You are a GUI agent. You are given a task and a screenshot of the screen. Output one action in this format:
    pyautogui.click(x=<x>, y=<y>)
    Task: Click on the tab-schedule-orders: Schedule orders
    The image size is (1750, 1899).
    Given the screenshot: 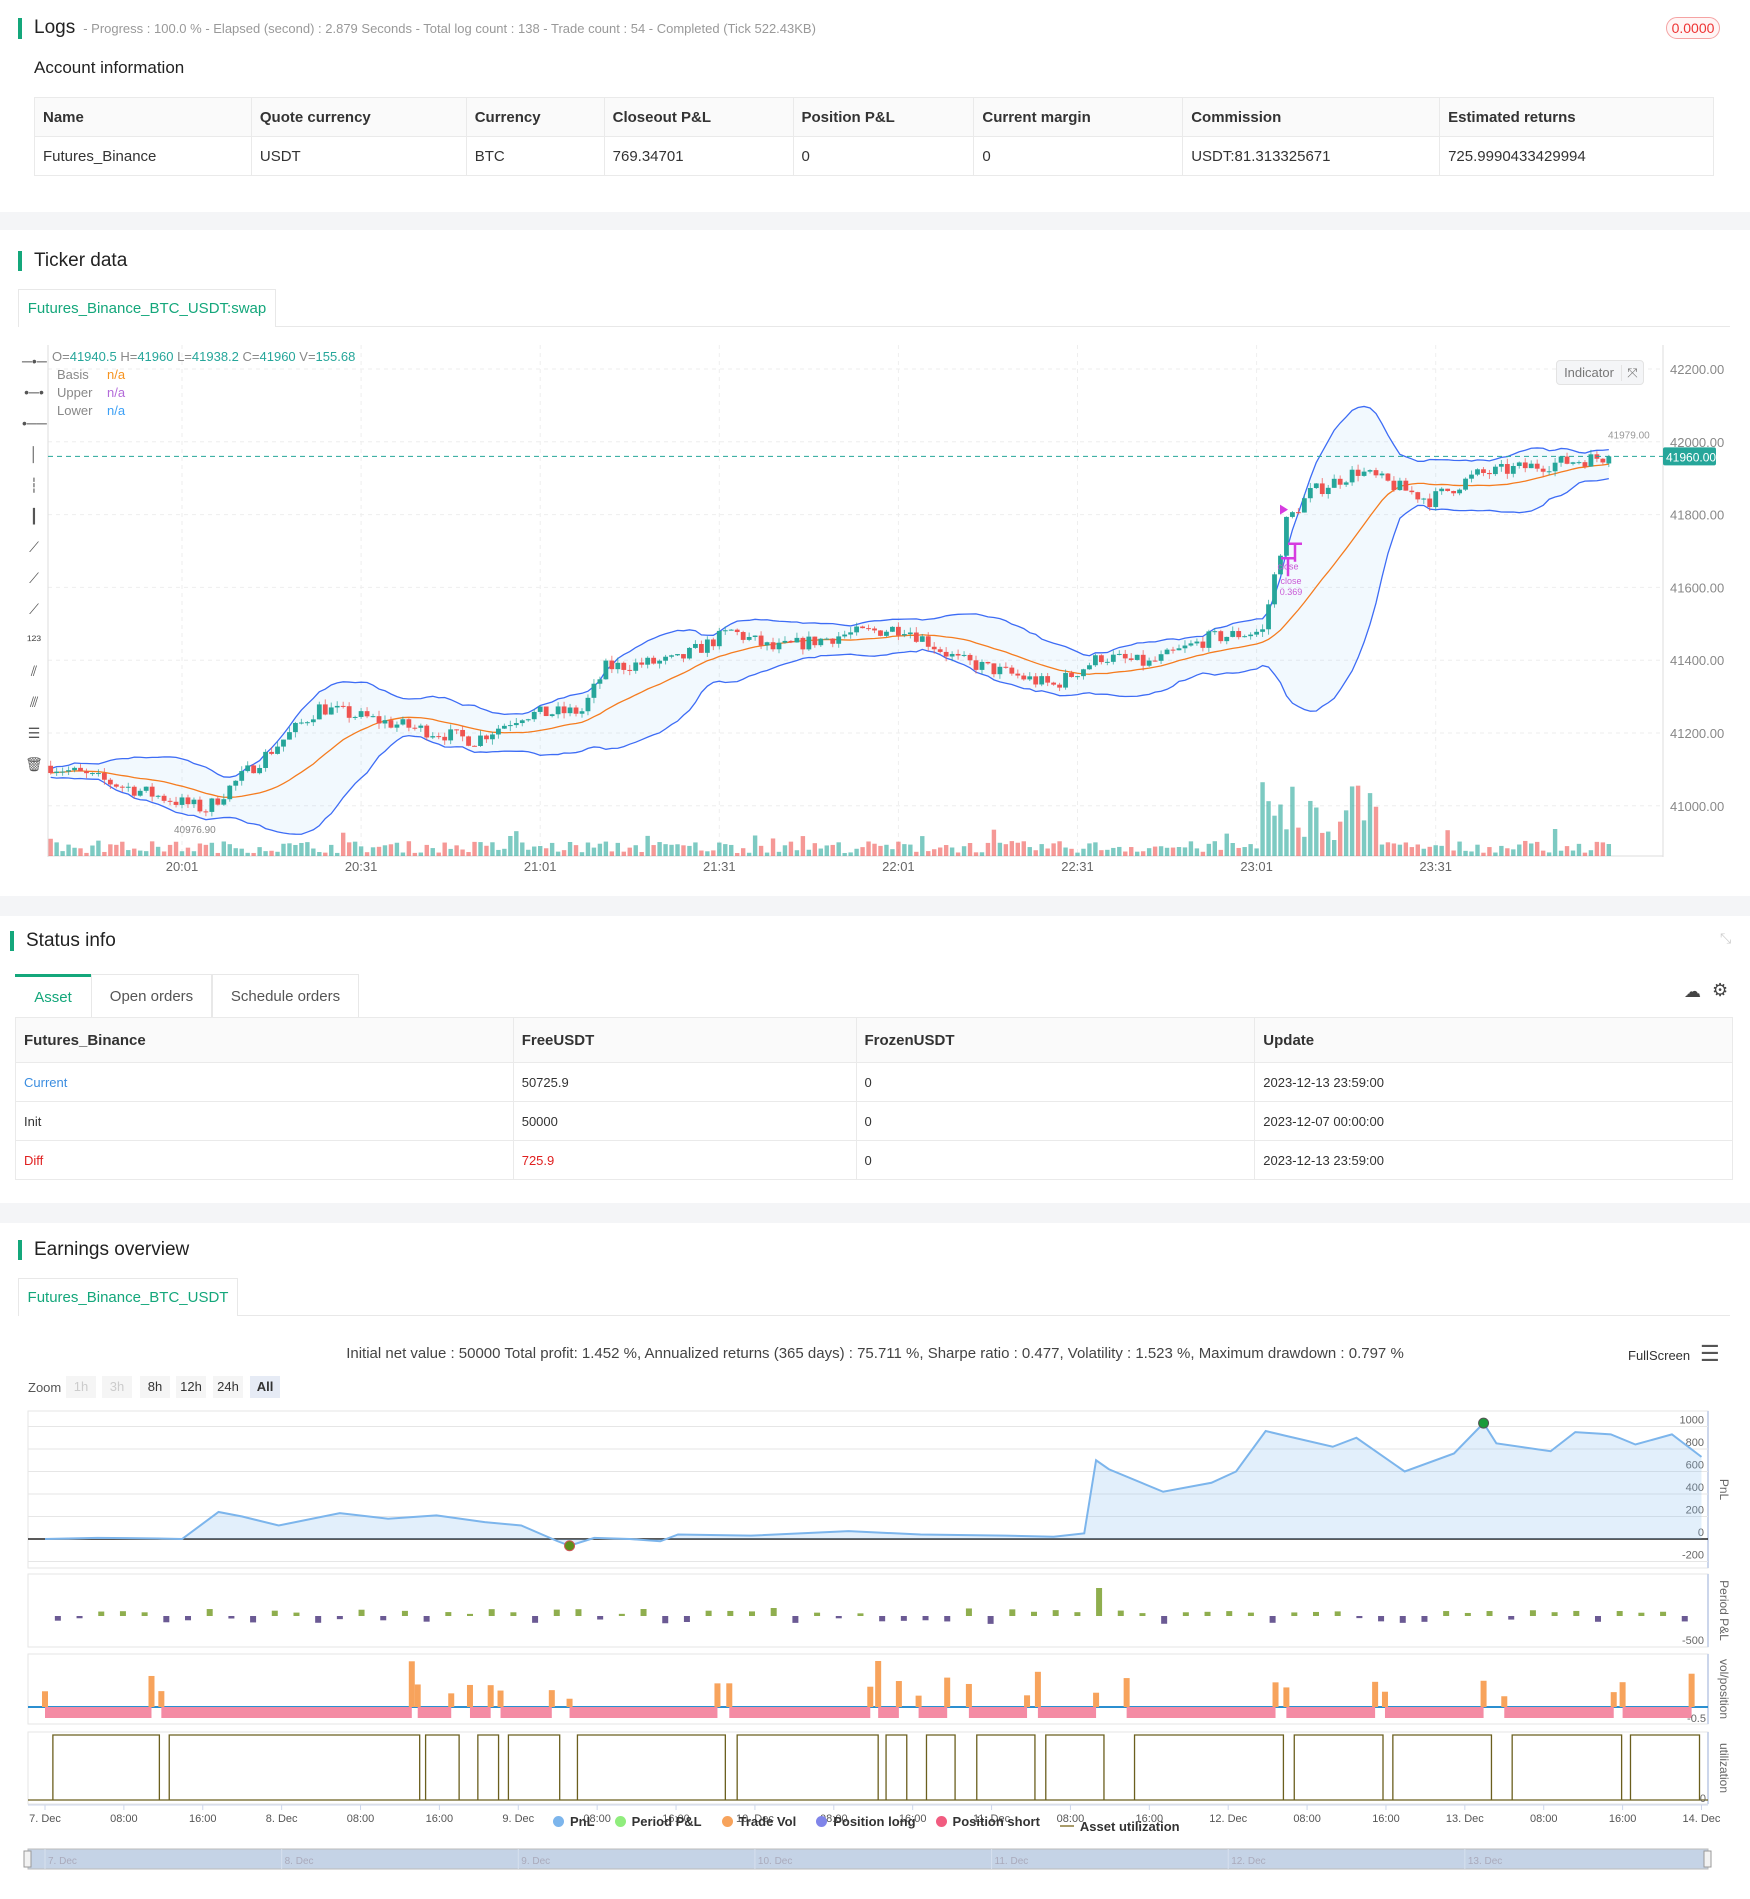 What is the action you would take?
    pyautogui.click(x=285, y=995)
    